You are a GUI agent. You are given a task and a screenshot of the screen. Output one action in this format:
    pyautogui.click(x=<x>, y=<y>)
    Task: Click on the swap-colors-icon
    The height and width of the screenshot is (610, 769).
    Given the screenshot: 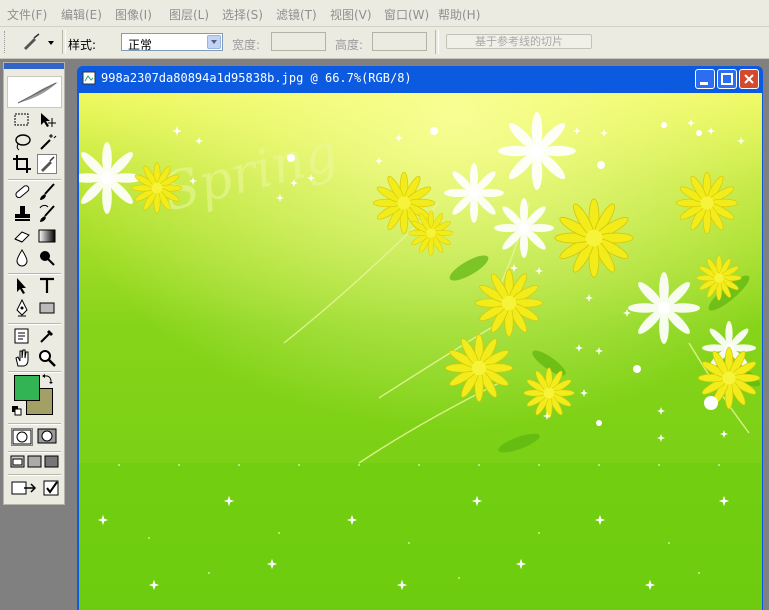 What is the action you would take?
    pyautogui.click(x=48, y=379)
    